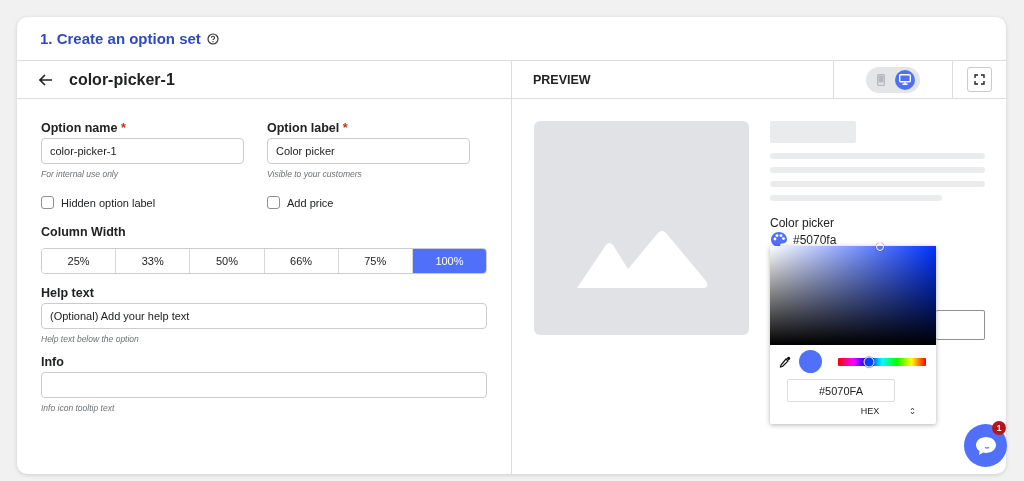  Describe the element at coordinates (841, 390) in the screenshot. I see `hex-input: #5070FA` at that location.